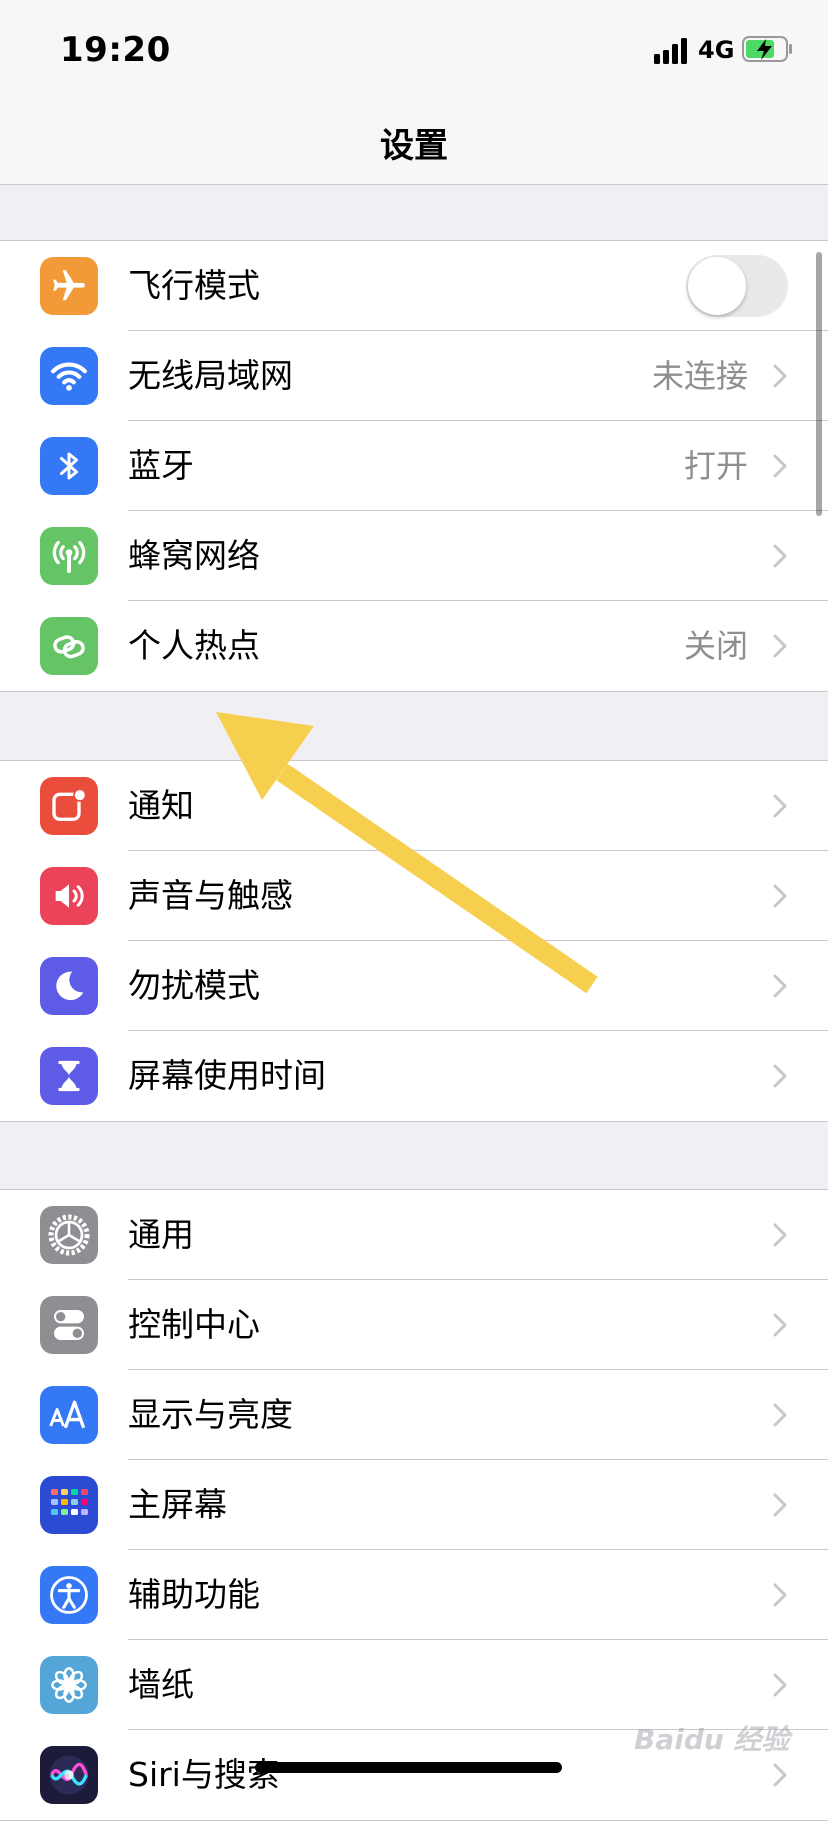 This screenshot has height=1821, width=828. What do you see at coordinates (414, 376) in the screenshot?
I see `settings-row-wifi: 无线局域网 未连接` at bounding box center [414, 376].